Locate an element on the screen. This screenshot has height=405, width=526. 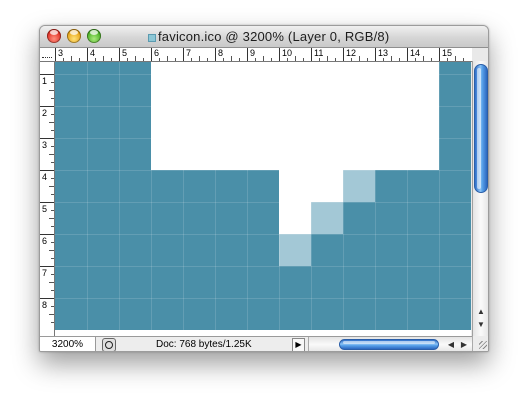
vertical-scrollbar: ▲ ▼ is located at coordinates (480, 198).